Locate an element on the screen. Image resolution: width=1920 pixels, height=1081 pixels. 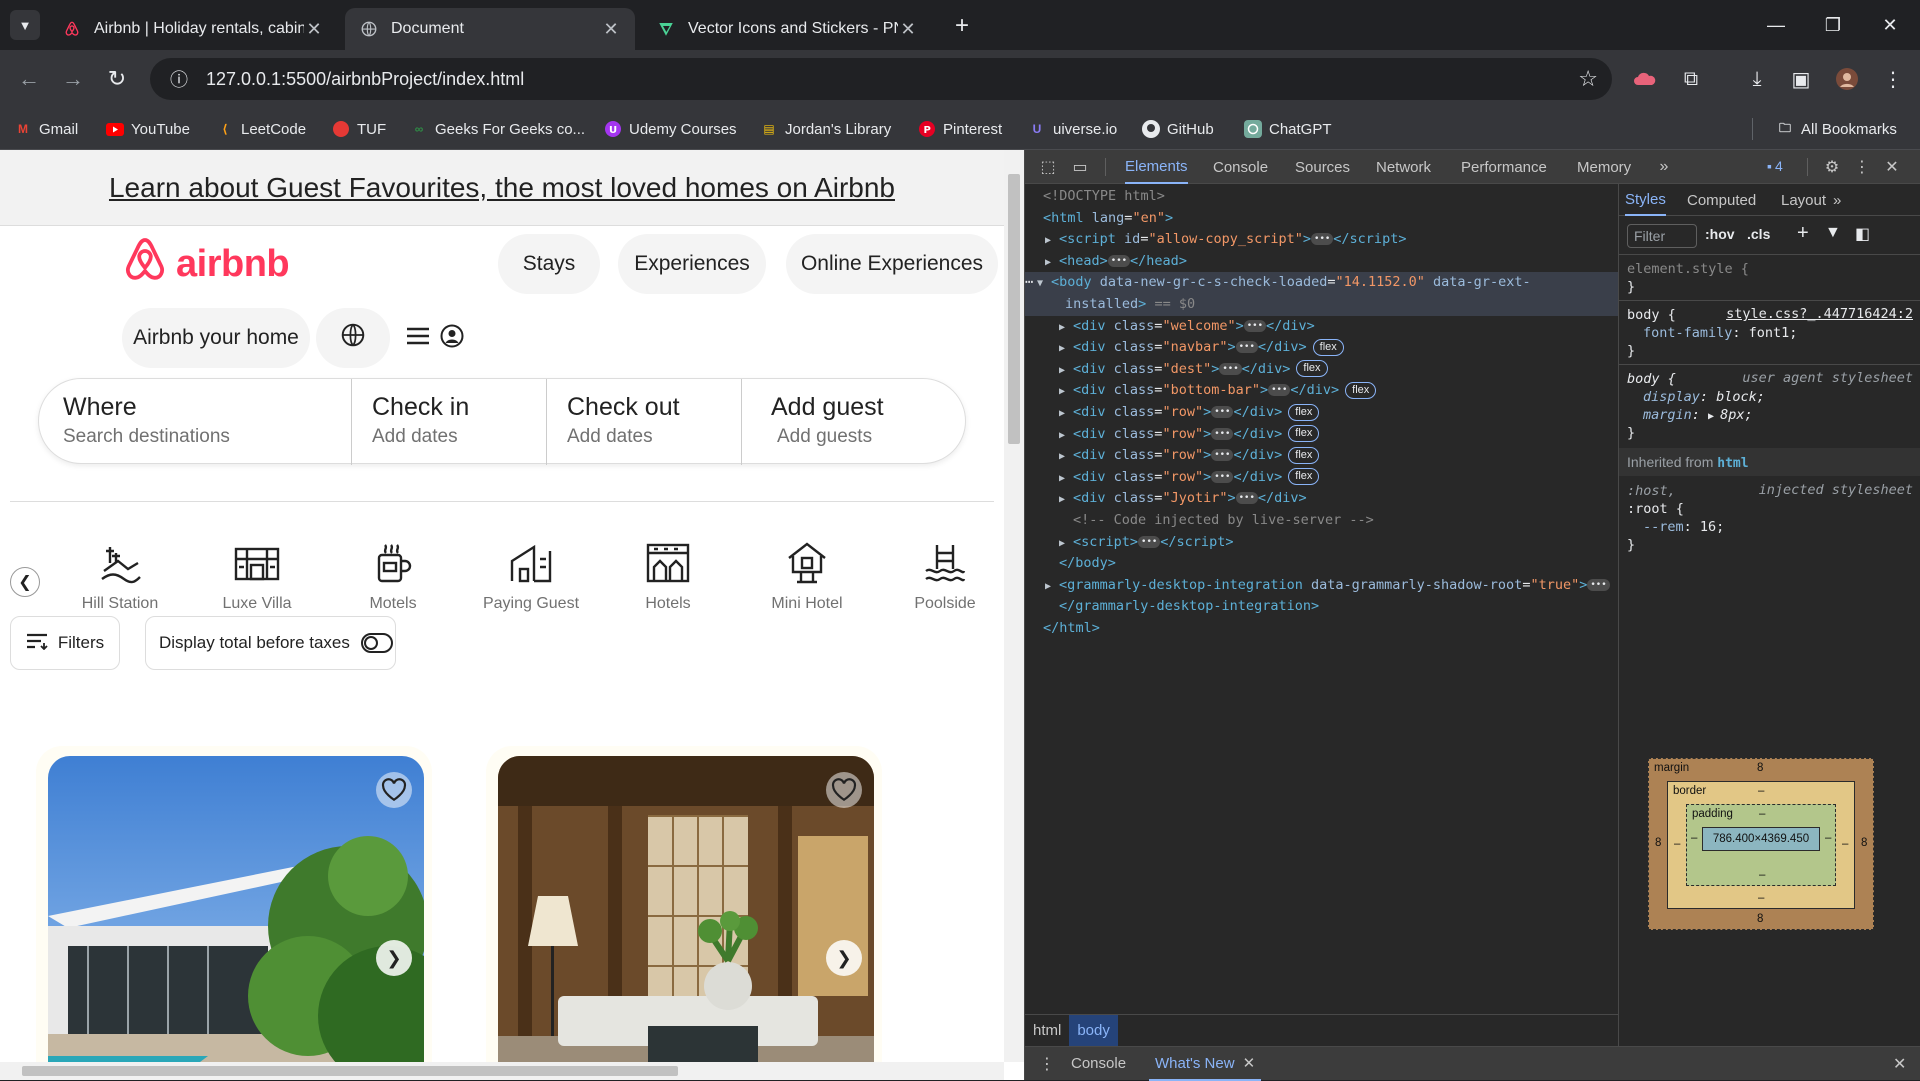
element-style-rule: element.style { is located at coordinates (1688, 269).